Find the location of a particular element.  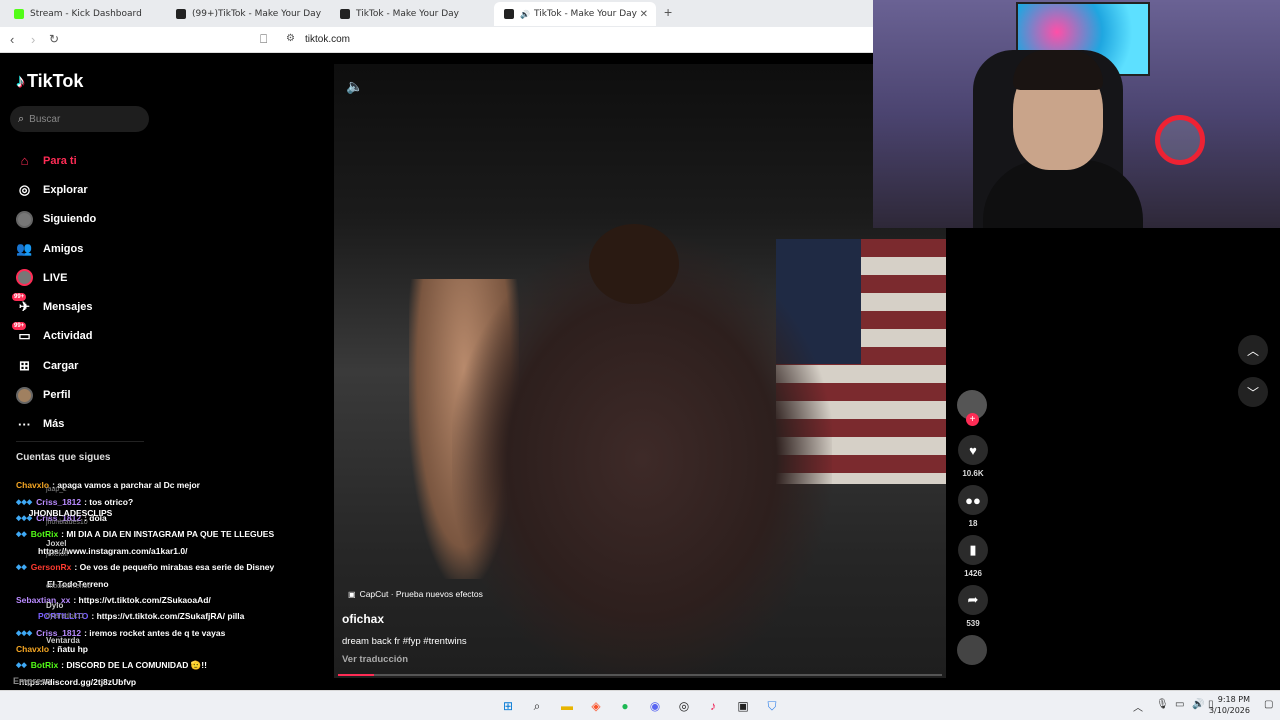

follow-plus-icon: + is located at coordinates (972, 419).